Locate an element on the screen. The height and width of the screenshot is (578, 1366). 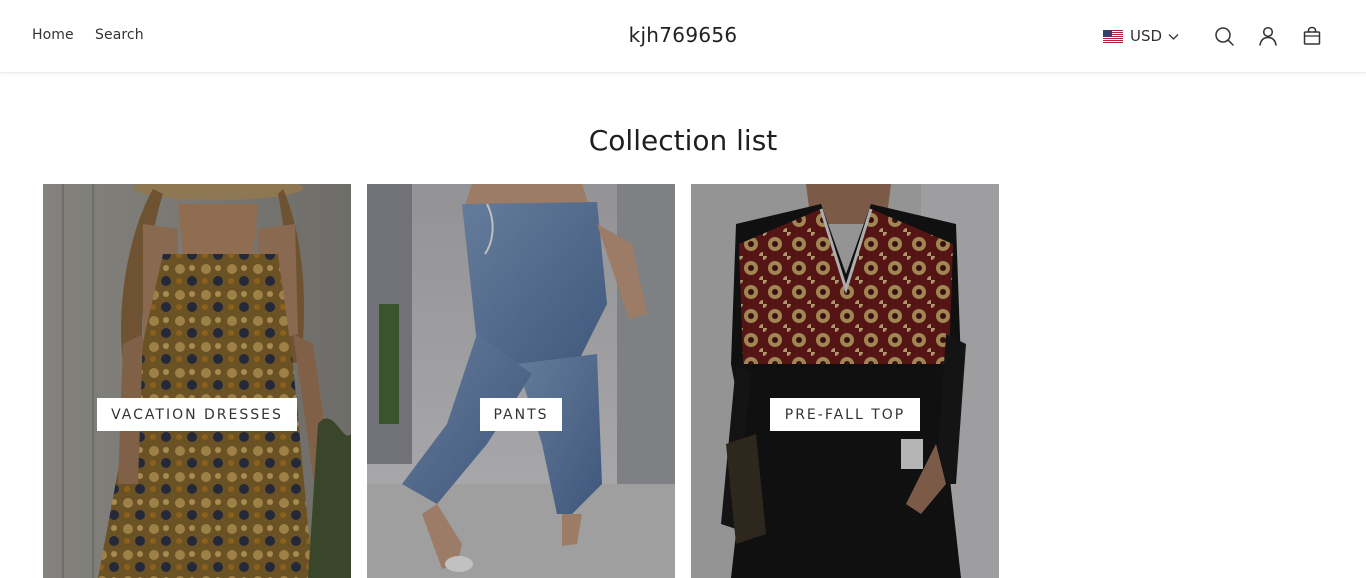
collection-label-pants: PANTS is located at coordinates (521, 414).